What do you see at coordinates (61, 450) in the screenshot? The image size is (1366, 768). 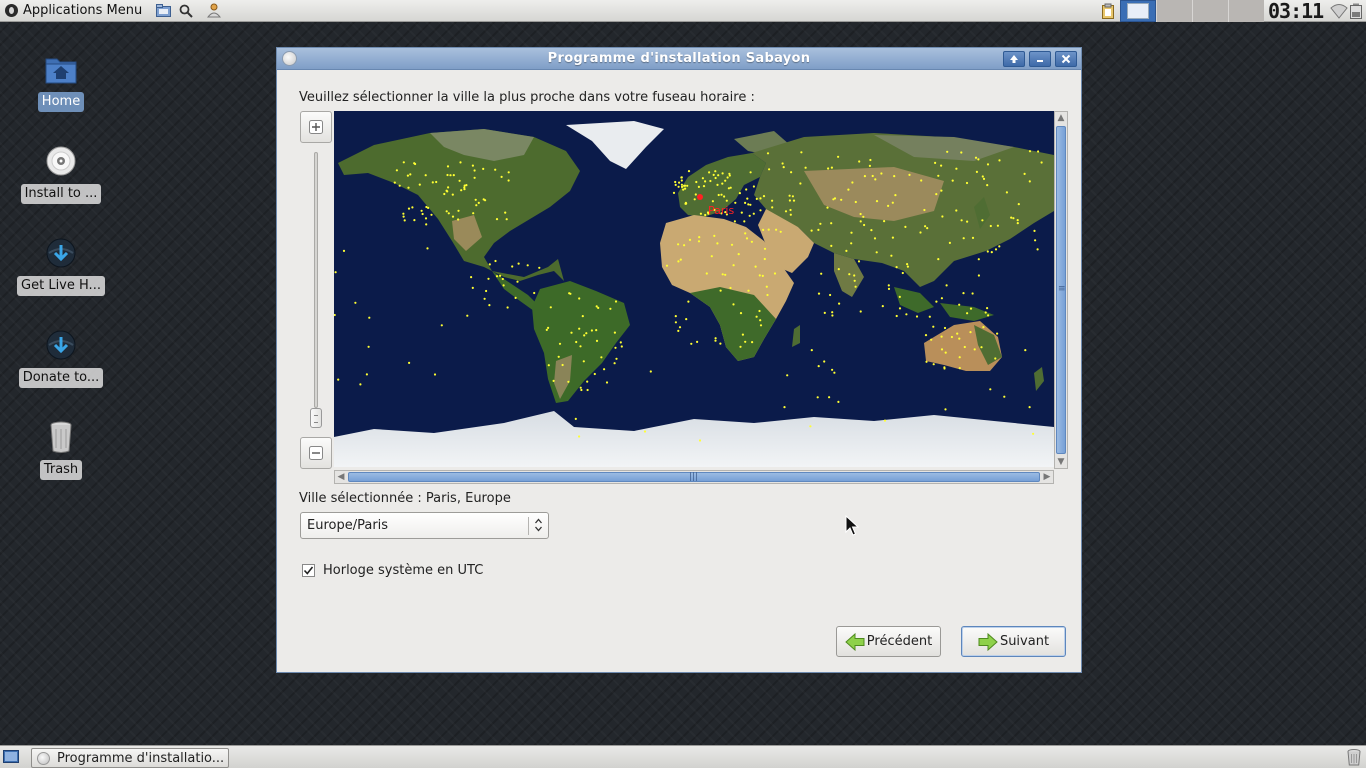 I see `desktop-icon-trash: Trash` at bounding box center [61, 450].